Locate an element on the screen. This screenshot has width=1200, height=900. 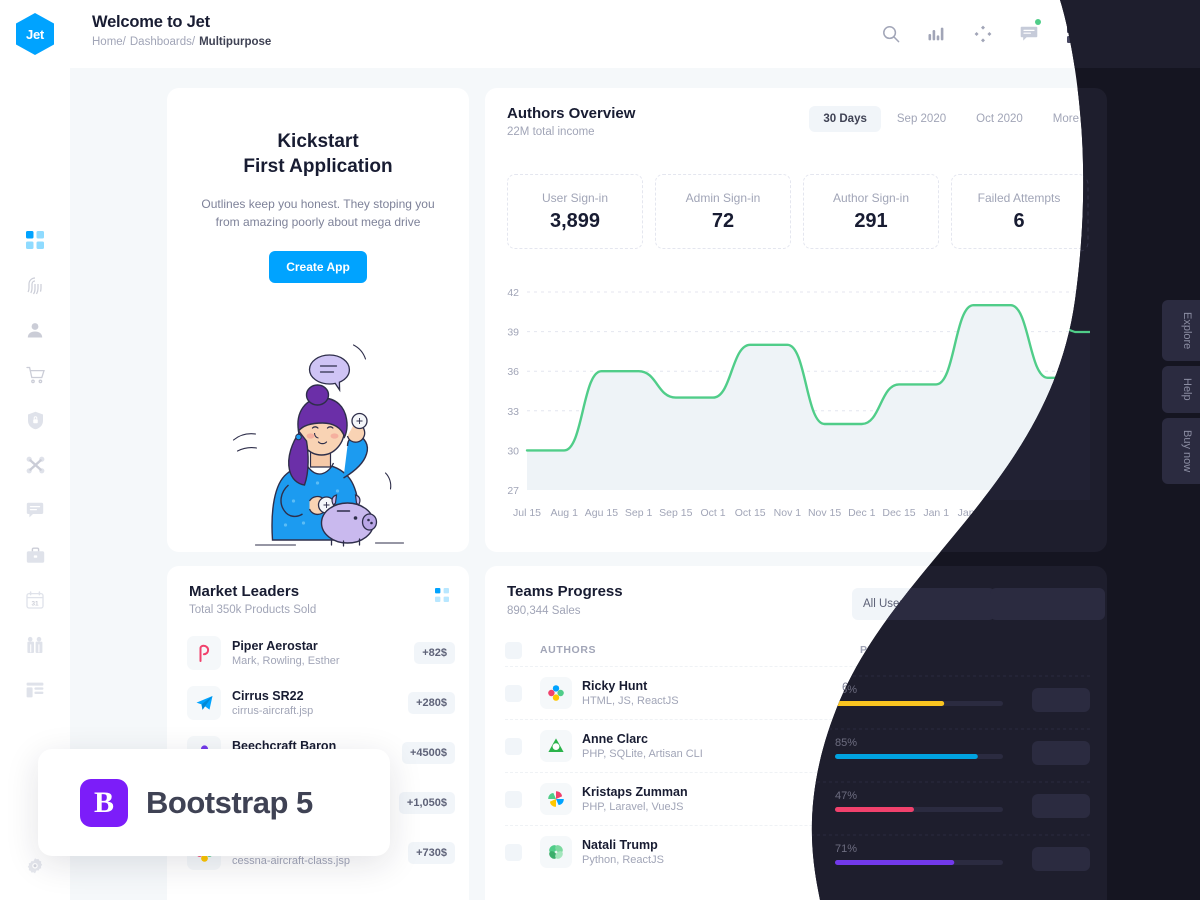
side-tab-buy-now: Buy now is located at coordinates (1181, 451).